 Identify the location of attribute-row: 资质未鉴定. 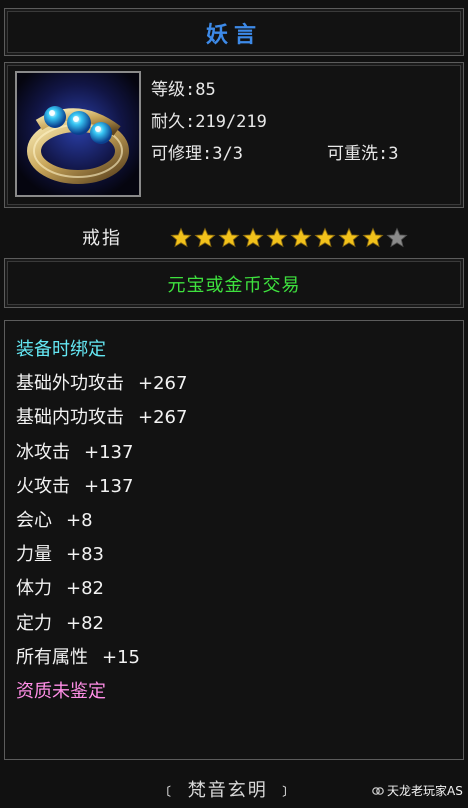
(61, 690).